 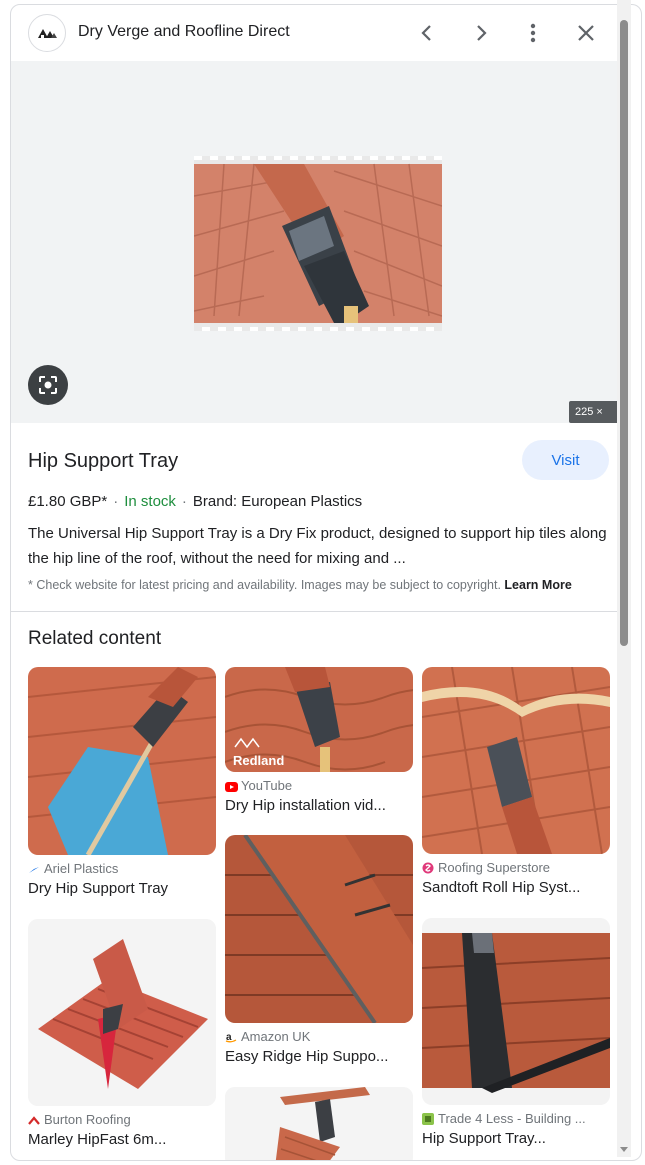 I want to click on divider, so click(x=319, y=611).